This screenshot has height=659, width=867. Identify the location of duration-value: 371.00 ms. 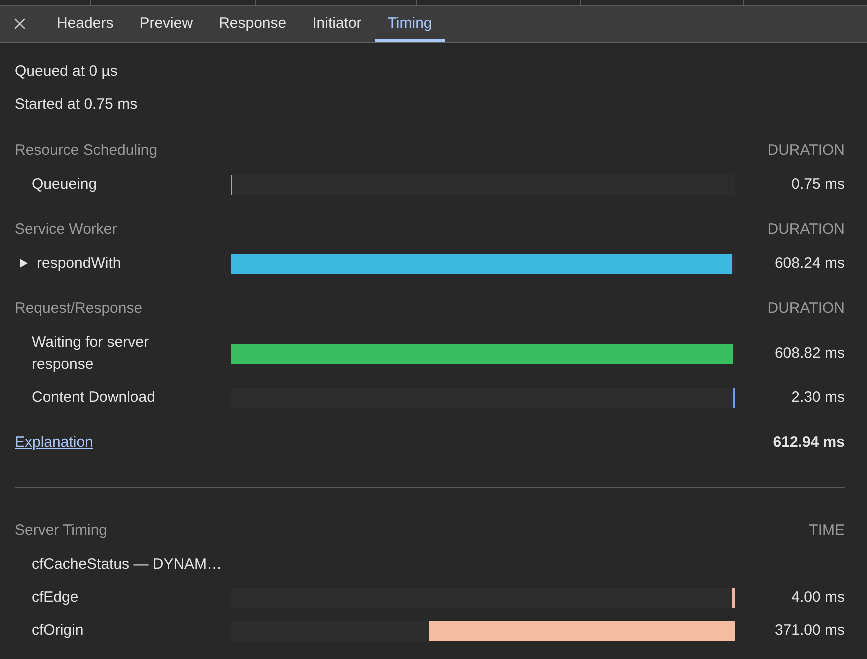
(809, 630).